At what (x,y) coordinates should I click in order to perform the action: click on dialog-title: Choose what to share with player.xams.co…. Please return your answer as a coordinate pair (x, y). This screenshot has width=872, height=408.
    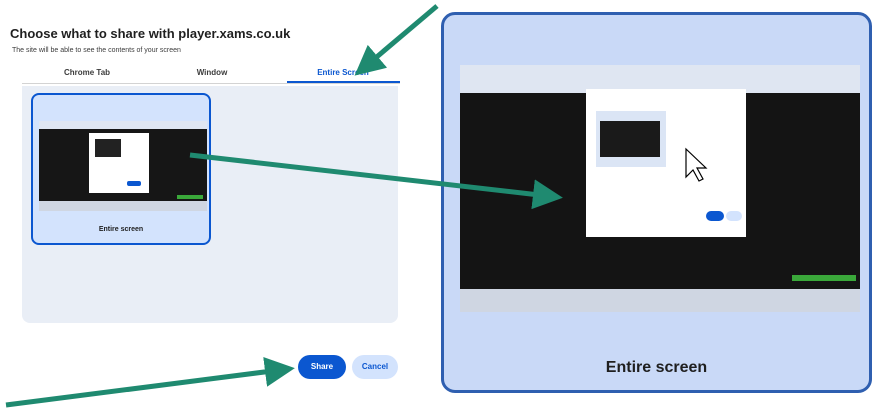
    Looking at the image, I should click on (150, 33).